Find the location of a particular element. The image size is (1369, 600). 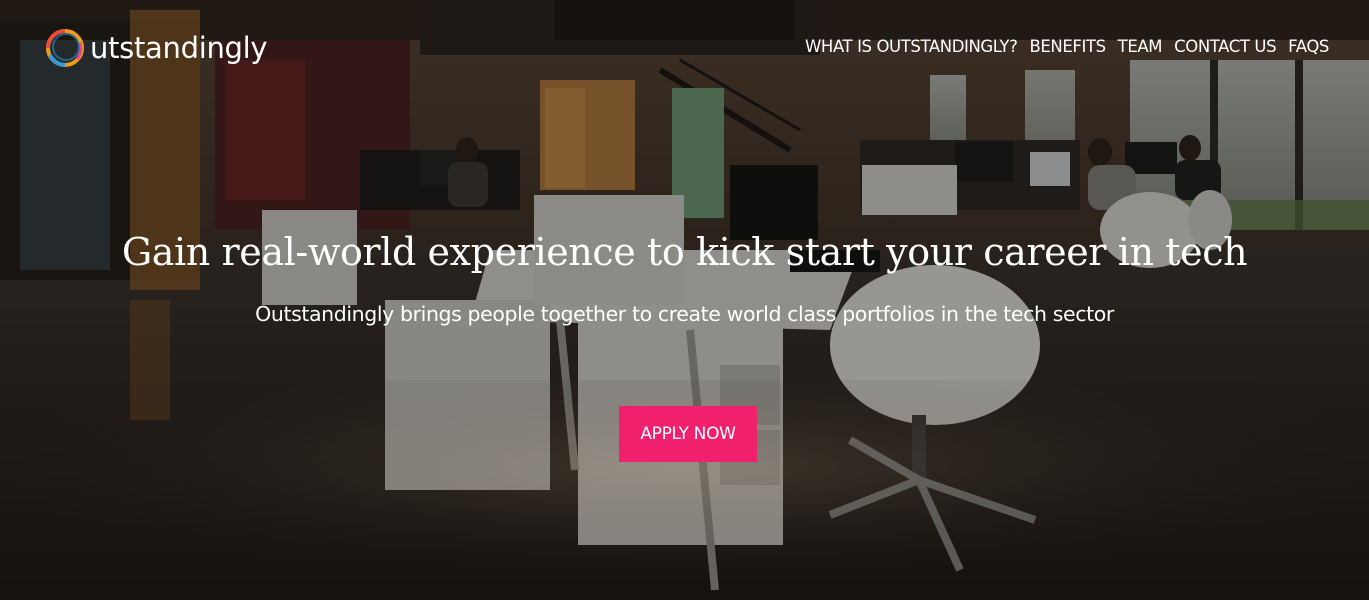

nav-link-faqs: FAQS is located at coordinates (1308, 46).